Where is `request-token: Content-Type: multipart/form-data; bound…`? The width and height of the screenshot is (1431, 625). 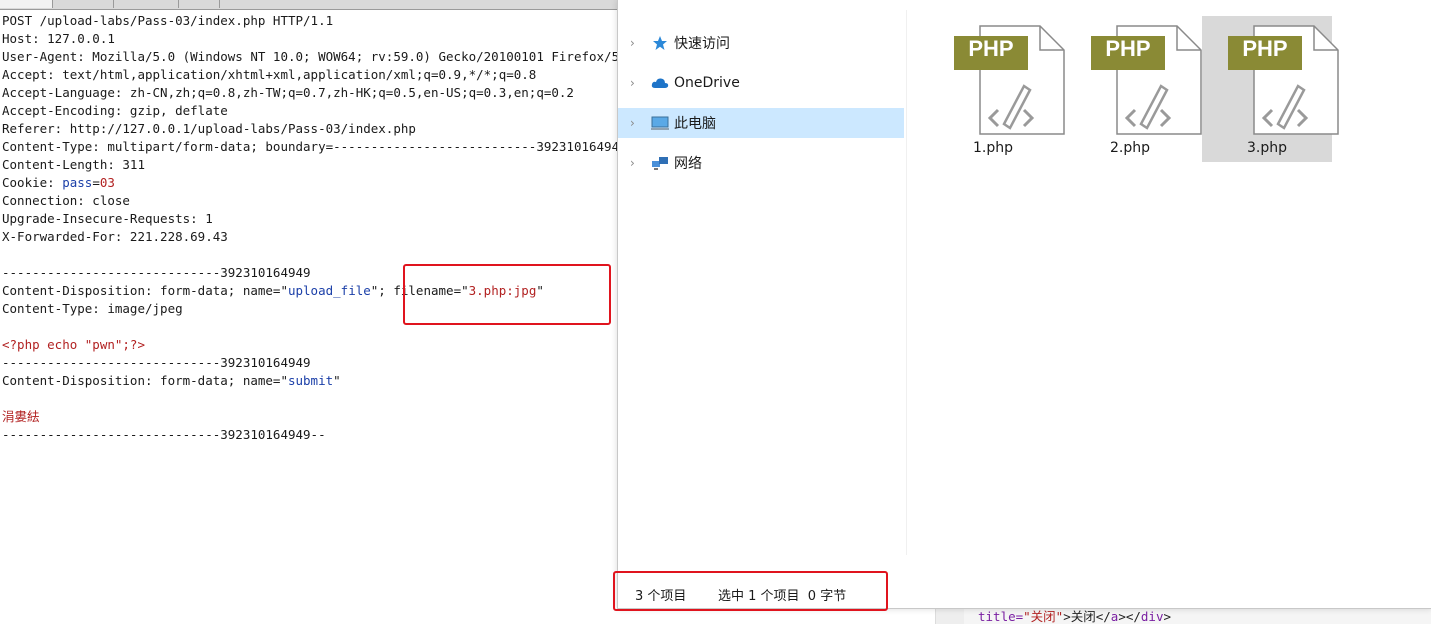
request-token: Content-Type: multipart/form-data; bound… is located at coordinates (310, 146).